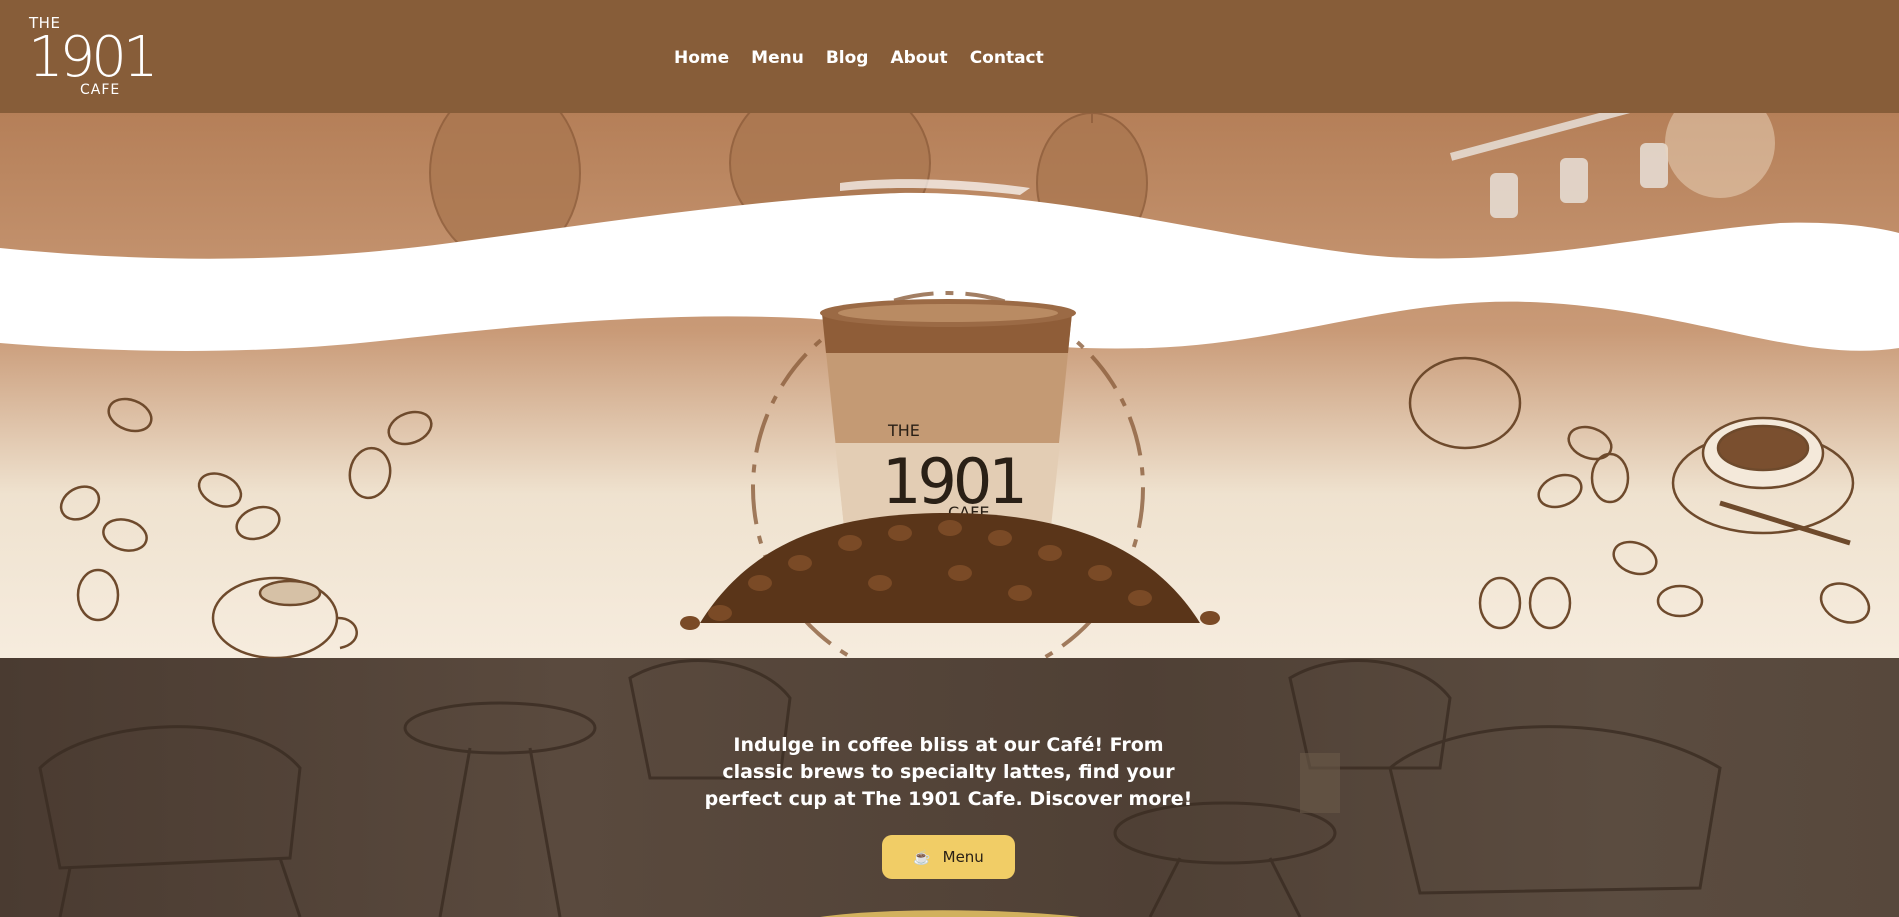 This screenshot has height=917, width=1899. What do you see at coordinates (922, 856) in the screenshot?
I see `coffee-cup-icon: ☕` at bounding box center [922, 856].